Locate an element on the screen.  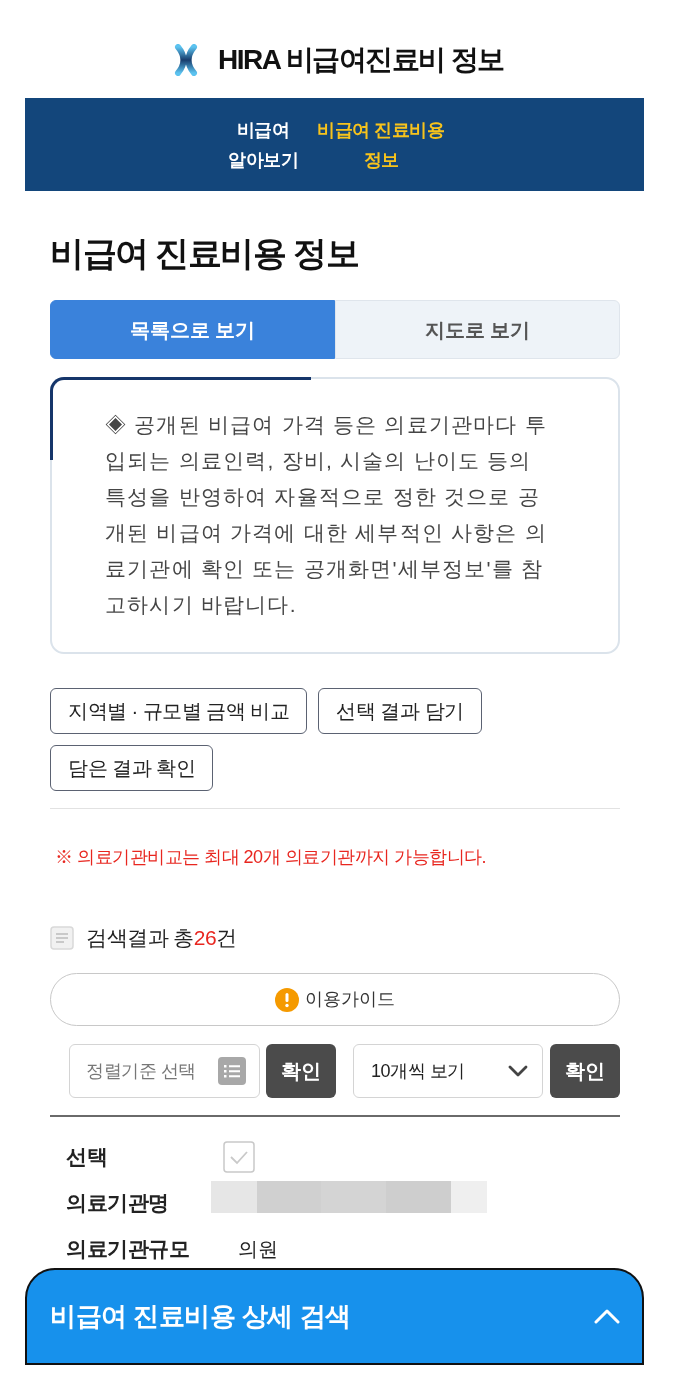
nav-link: 비급여 진료비용 정보 is located at coordinates (381, 144).